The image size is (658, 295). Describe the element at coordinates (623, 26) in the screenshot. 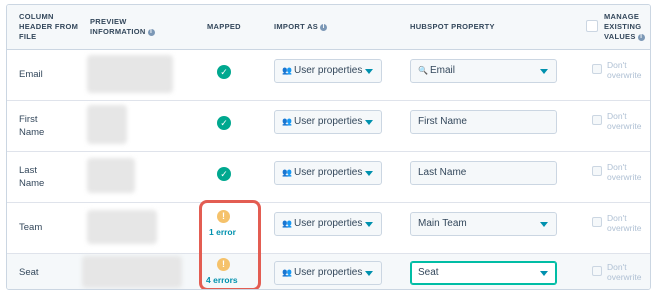

I see `header-manage-label: MANAGE EXISTING VALUES` at that location.